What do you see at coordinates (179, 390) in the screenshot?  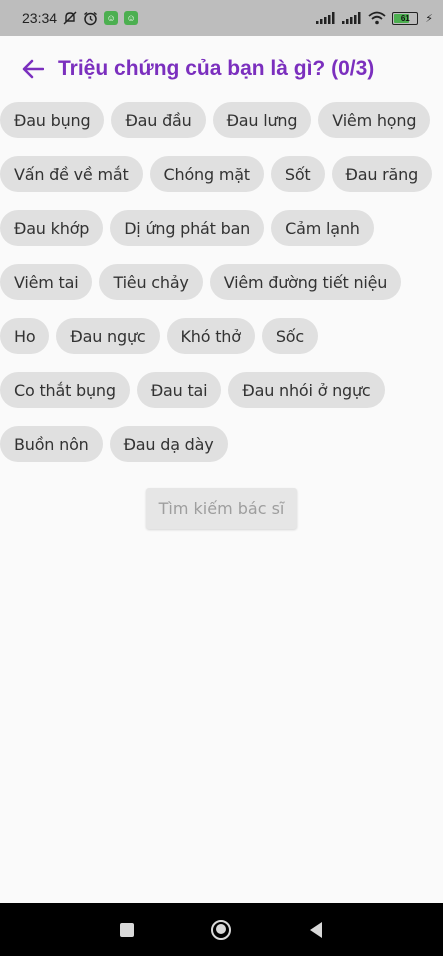 I see `symptom-chip: Đau tai` at bounding box center [179, 390].